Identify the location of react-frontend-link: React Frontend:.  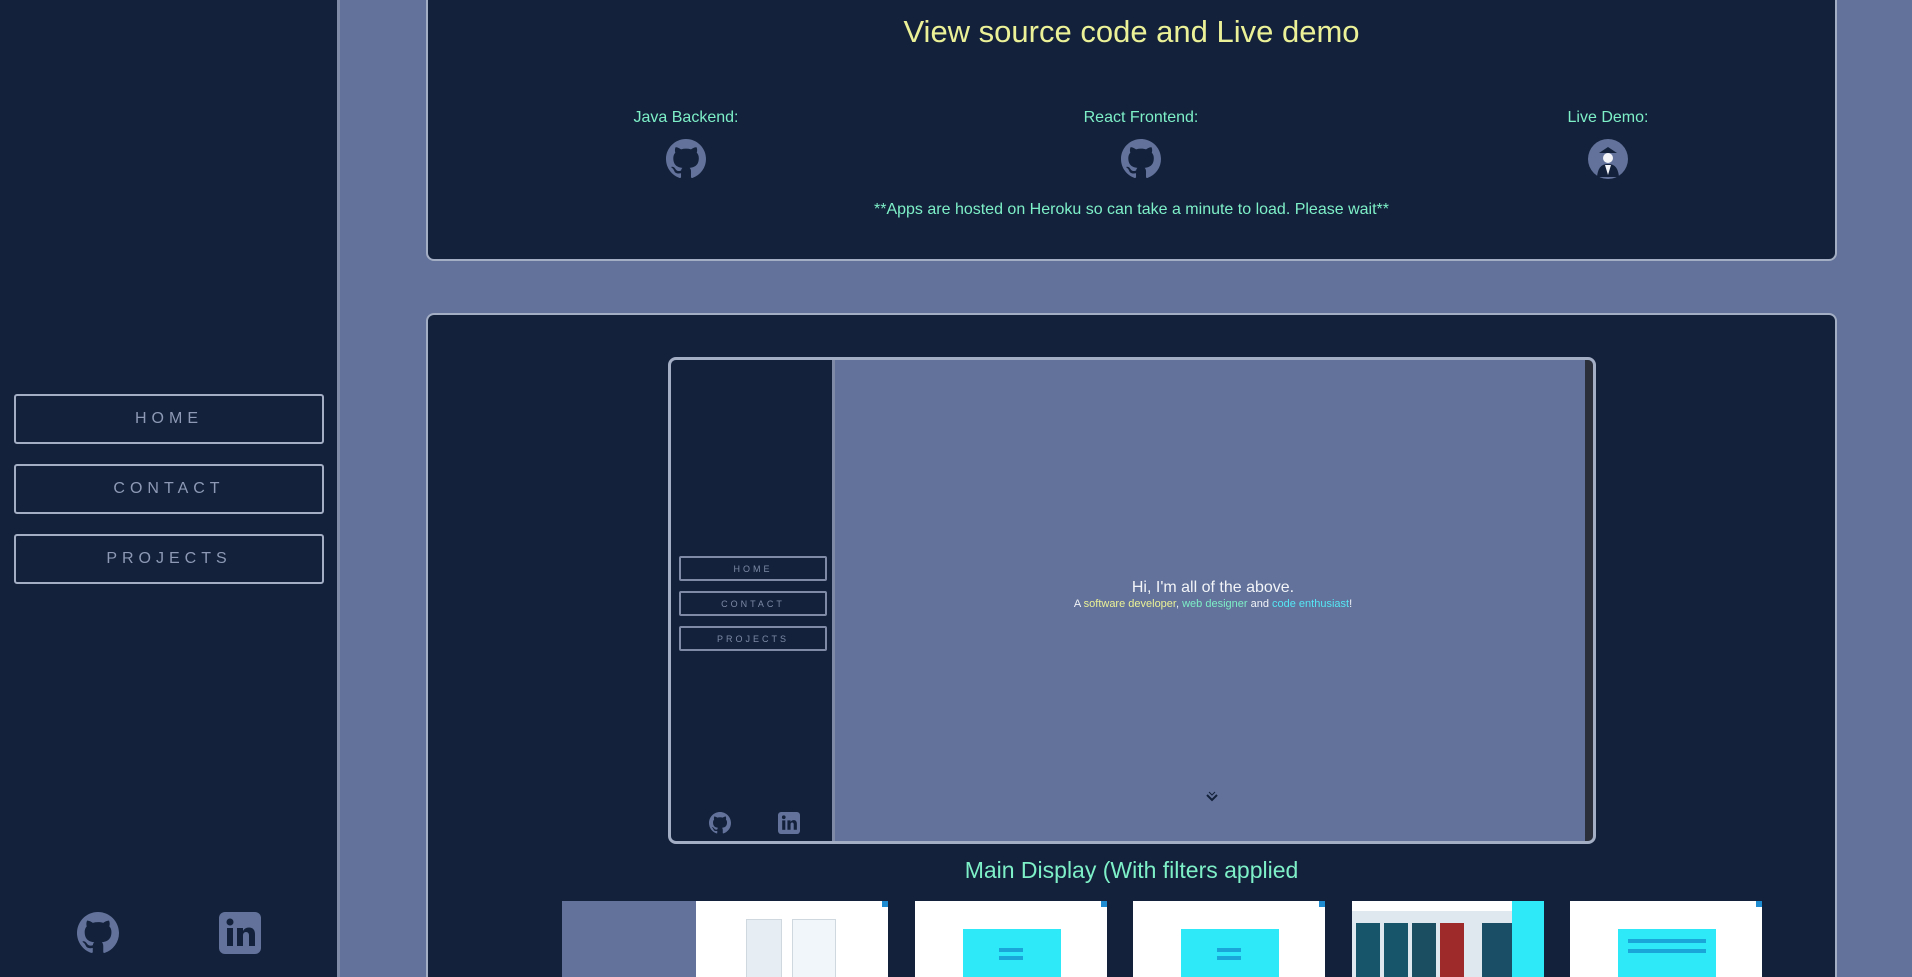
(1141, 144).